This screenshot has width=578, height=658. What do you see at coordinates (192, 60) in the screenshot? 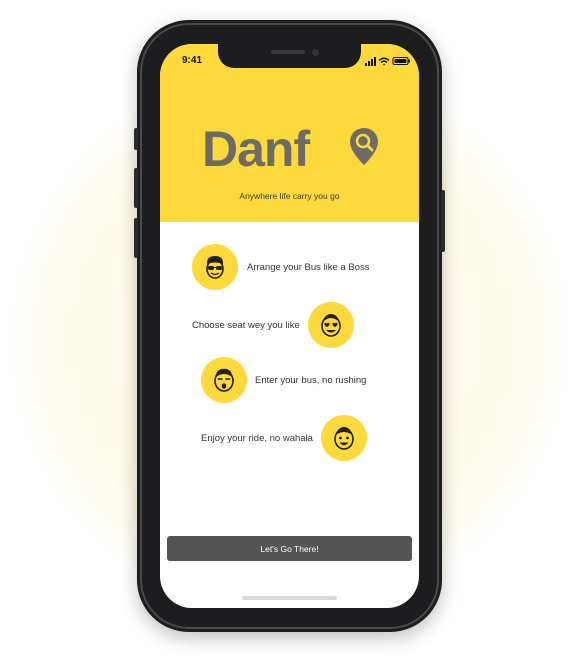
I see `status-time: 9:41` at bounding box center [192, 60].